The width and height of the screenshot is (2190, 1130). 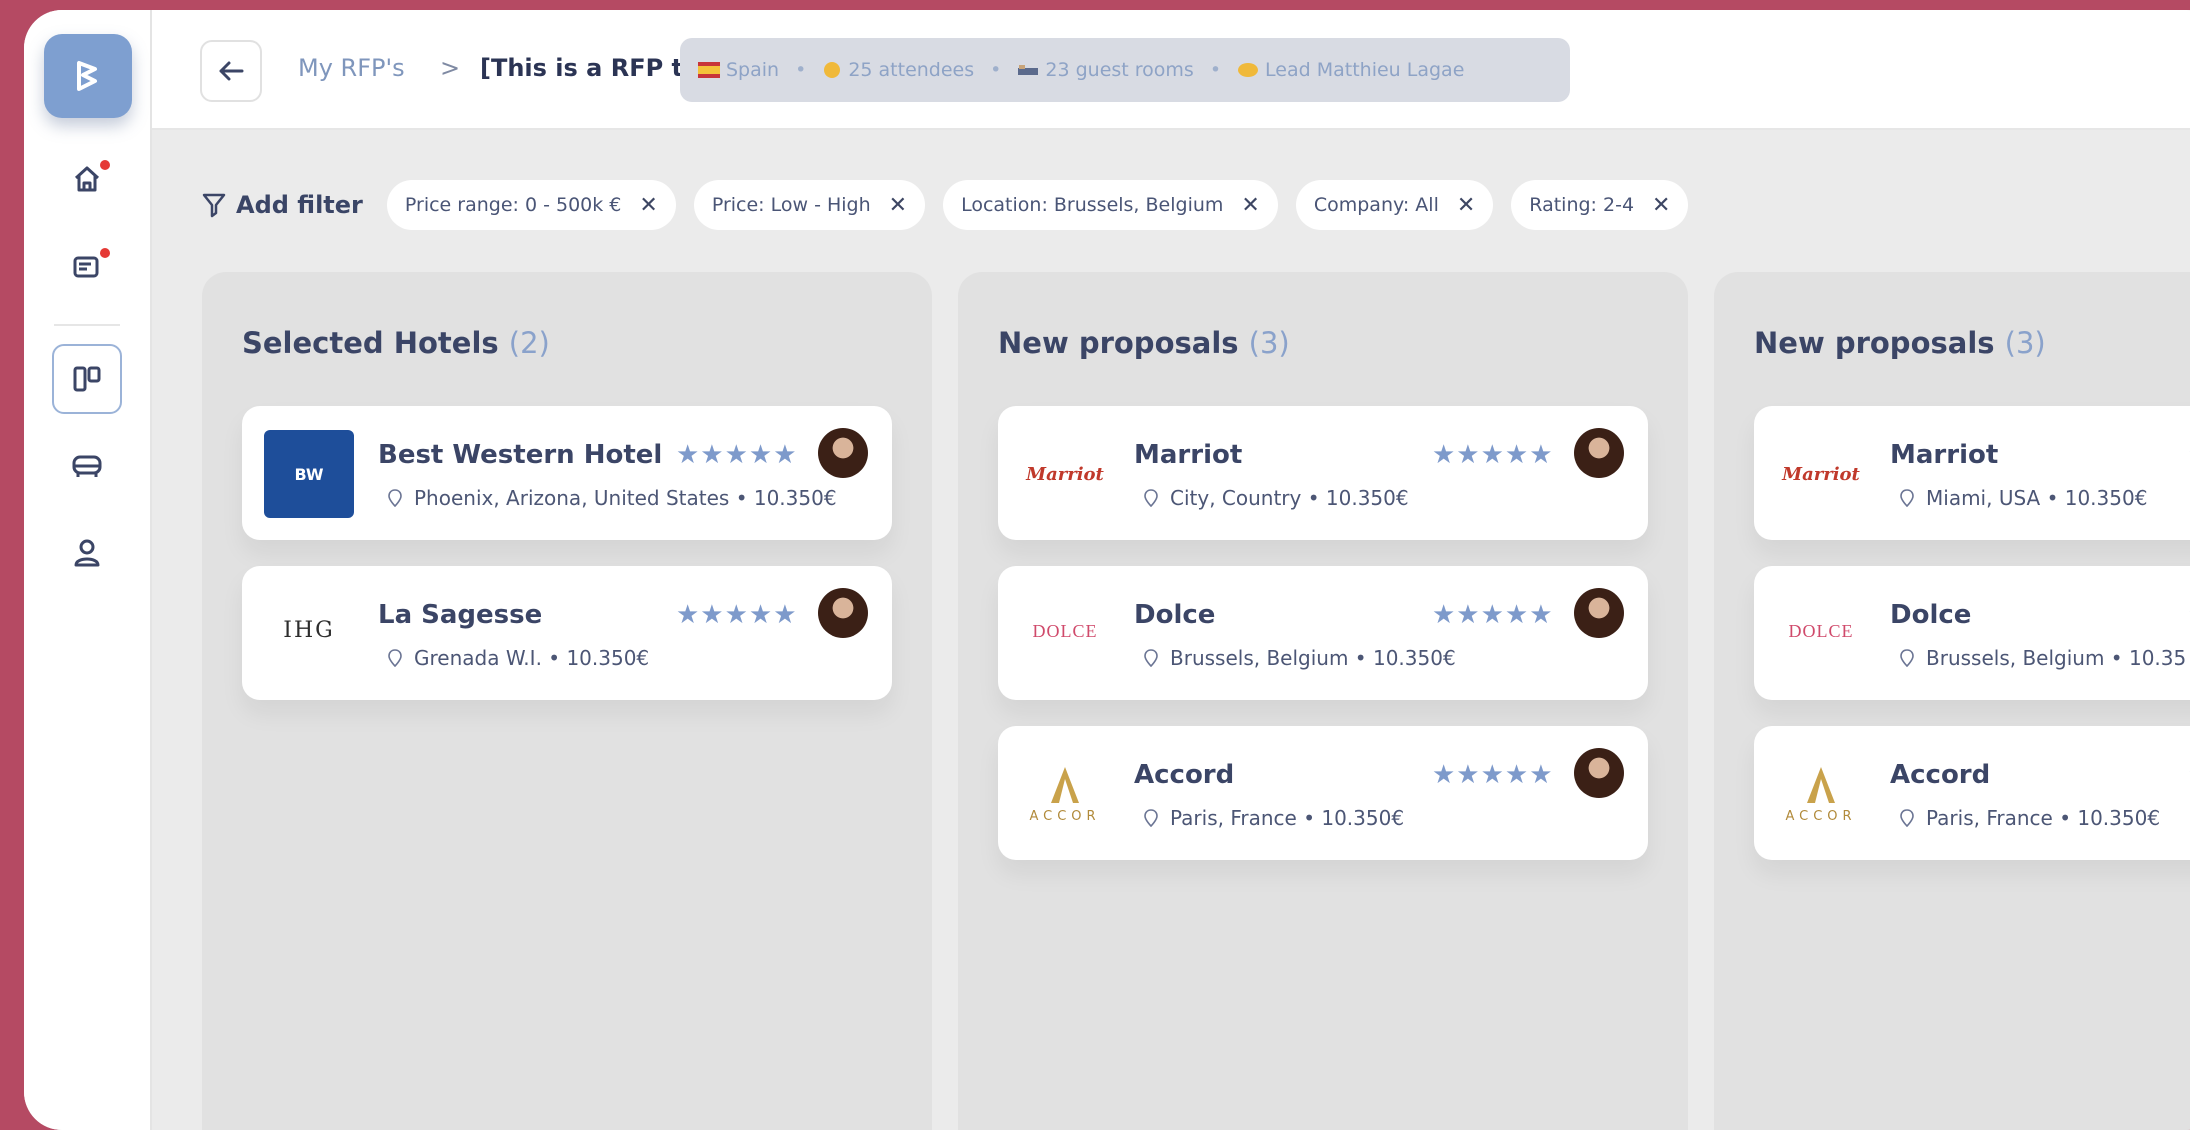 I want to click on board-icon, so click(x=87, y=379).